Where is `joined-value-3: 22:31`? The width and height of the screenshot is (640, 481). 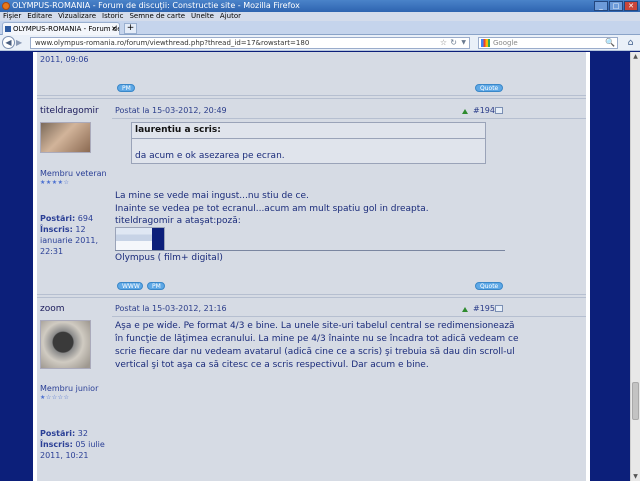 joined-value-3: 22:31 is located at coordinates (52, 251).